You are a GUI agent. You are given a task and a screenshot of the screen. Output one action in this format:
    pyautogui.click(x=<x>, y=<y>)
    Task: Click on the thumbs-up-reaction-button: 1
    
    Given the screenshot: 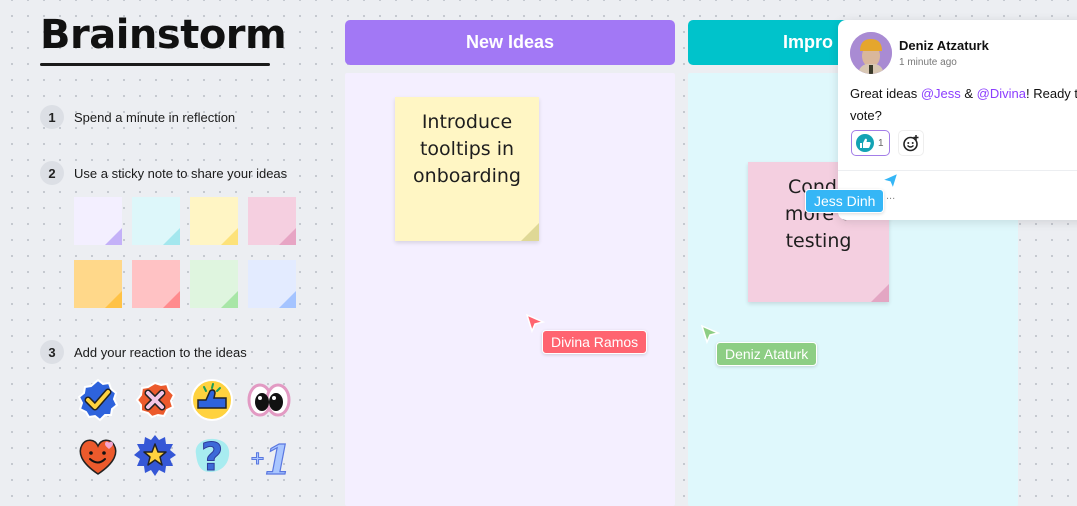 What is the action you would take?
    pyautogui.click(x=870, y=143)
    